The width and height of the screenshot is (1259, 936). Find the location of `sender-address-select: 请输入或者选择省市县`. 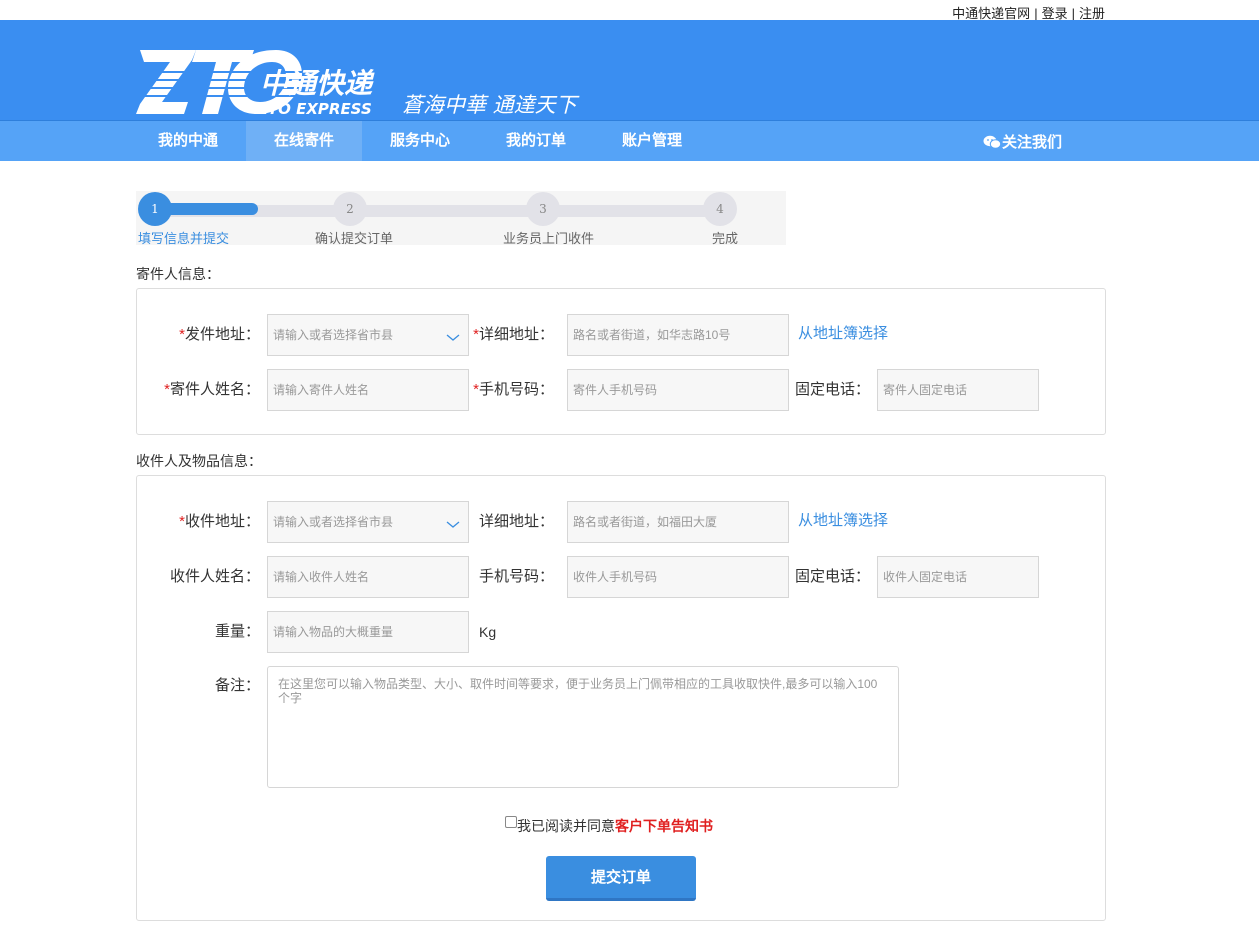

sender-address-select: 请输入或者选择省市县 is located at coordinates (368, 335).